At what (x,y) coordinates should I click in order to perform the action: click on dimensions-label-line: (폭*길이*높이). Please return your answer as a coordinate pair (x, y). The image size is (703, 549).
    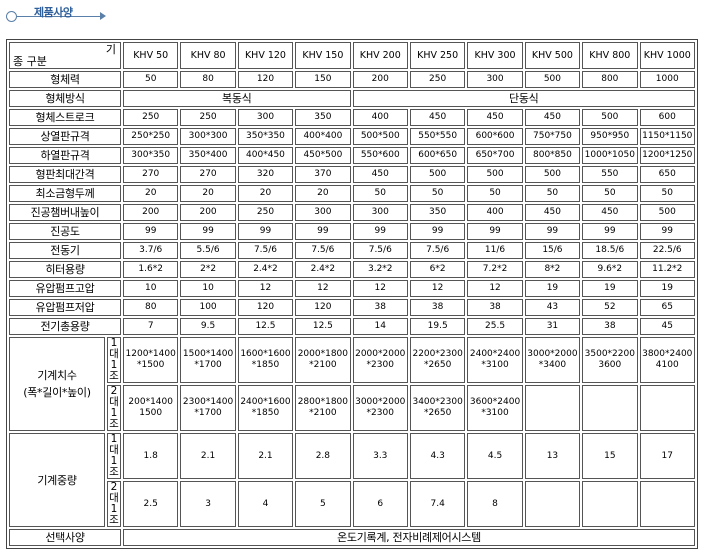
    Looking at the image, I should click on (57, 392).